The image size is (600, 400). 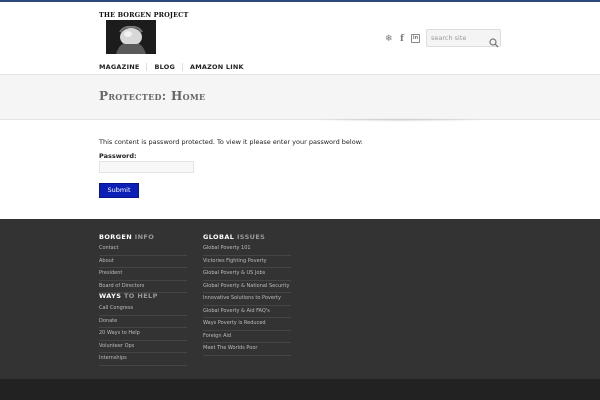 I want to click on footer-link-national-security: Global Poverty & National Security, so click(x=247, y=287).